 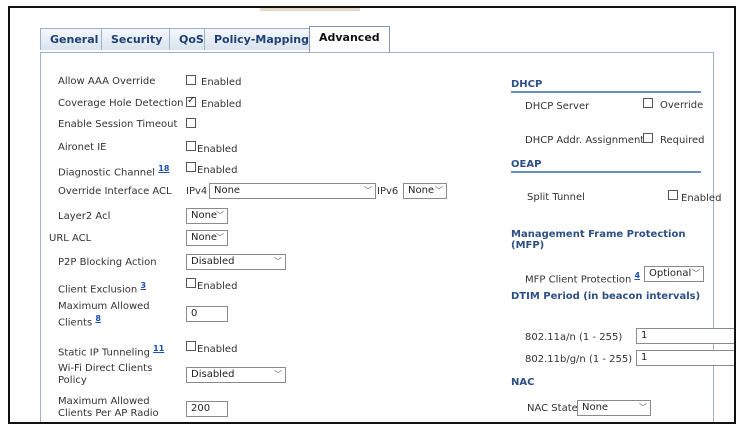 I want to click on oeap-section-divider, so click(x=606, y=172).